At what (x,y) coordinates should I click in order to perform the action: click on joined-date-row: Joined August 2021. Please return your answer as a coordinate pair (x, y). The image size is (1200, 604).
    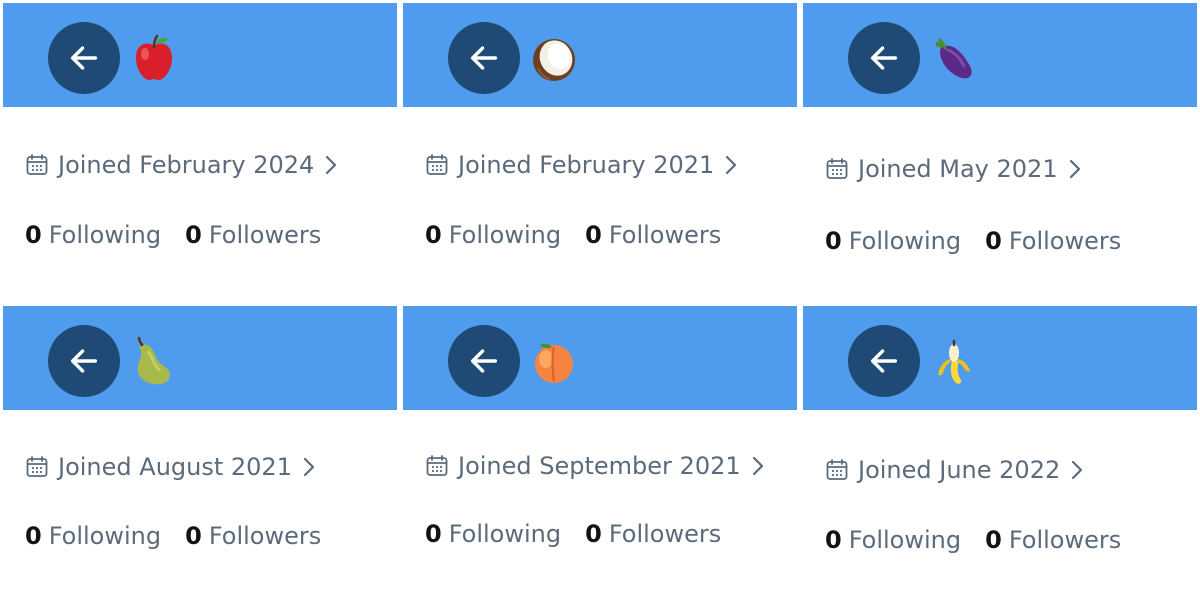
    Looking at the image, I should click on (170, 467).